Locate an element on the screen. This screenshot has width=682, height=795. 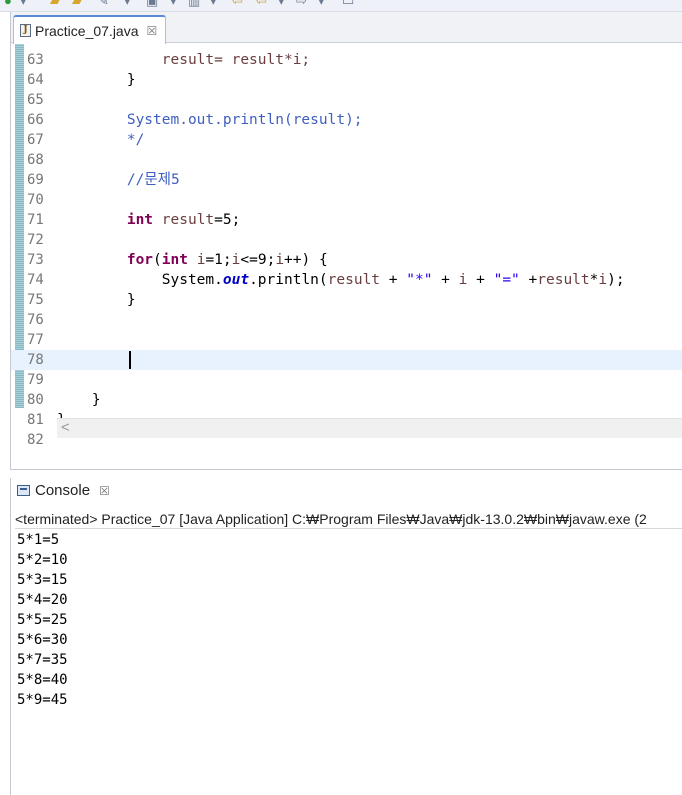
code-line: 71 int result=5; is located at coordinates (346, 220).